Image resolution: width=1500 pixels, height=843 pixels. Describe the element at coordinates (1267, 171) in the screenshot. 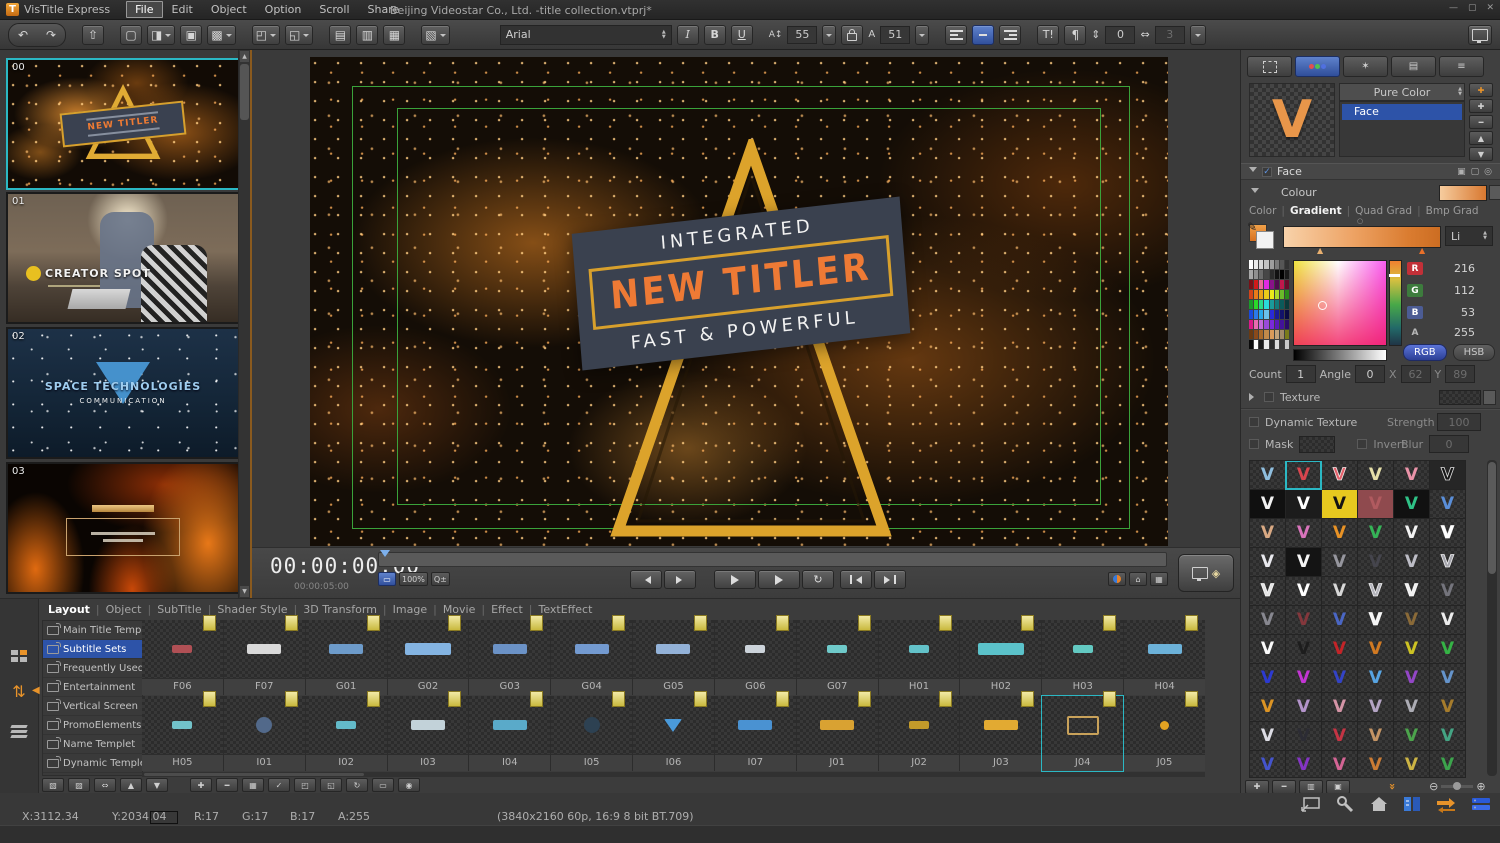

I see `face-enabled-checkbox: ✓` at that location.